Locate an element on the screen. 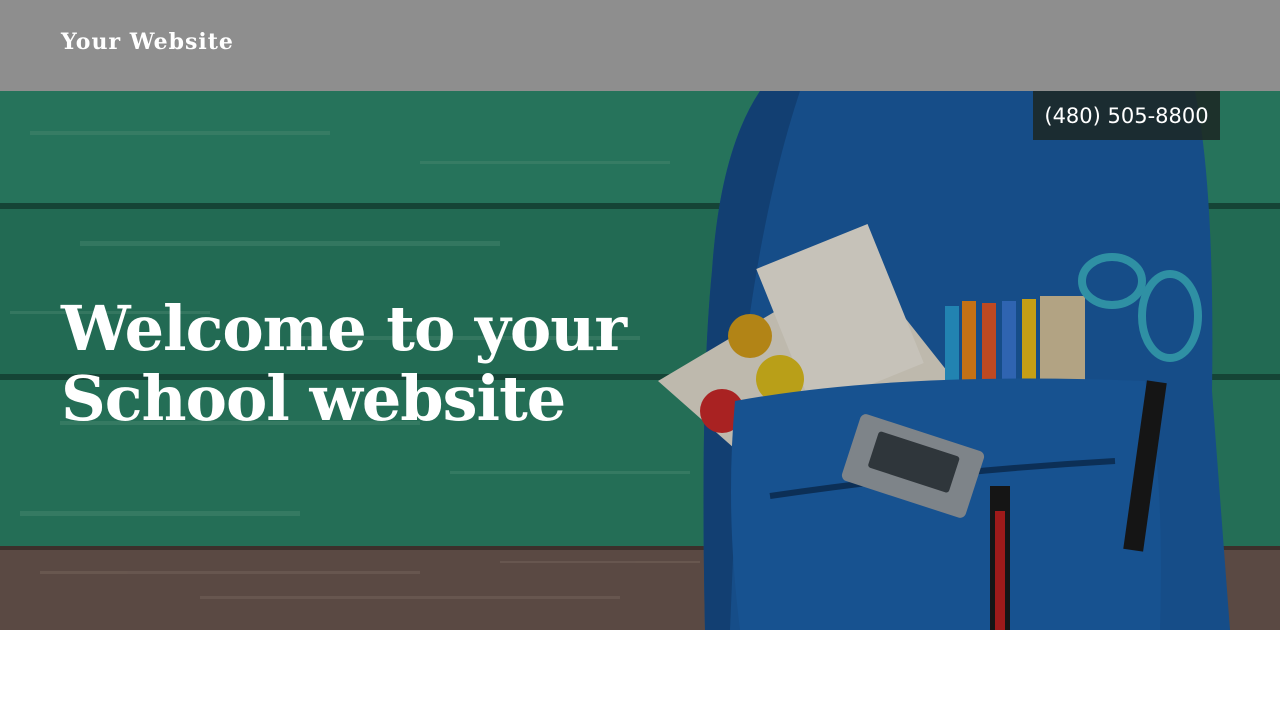 Image resolution: width=1280 pixels, height=720 pixels. site-header: Your Website is located at coordinates (640, 45).